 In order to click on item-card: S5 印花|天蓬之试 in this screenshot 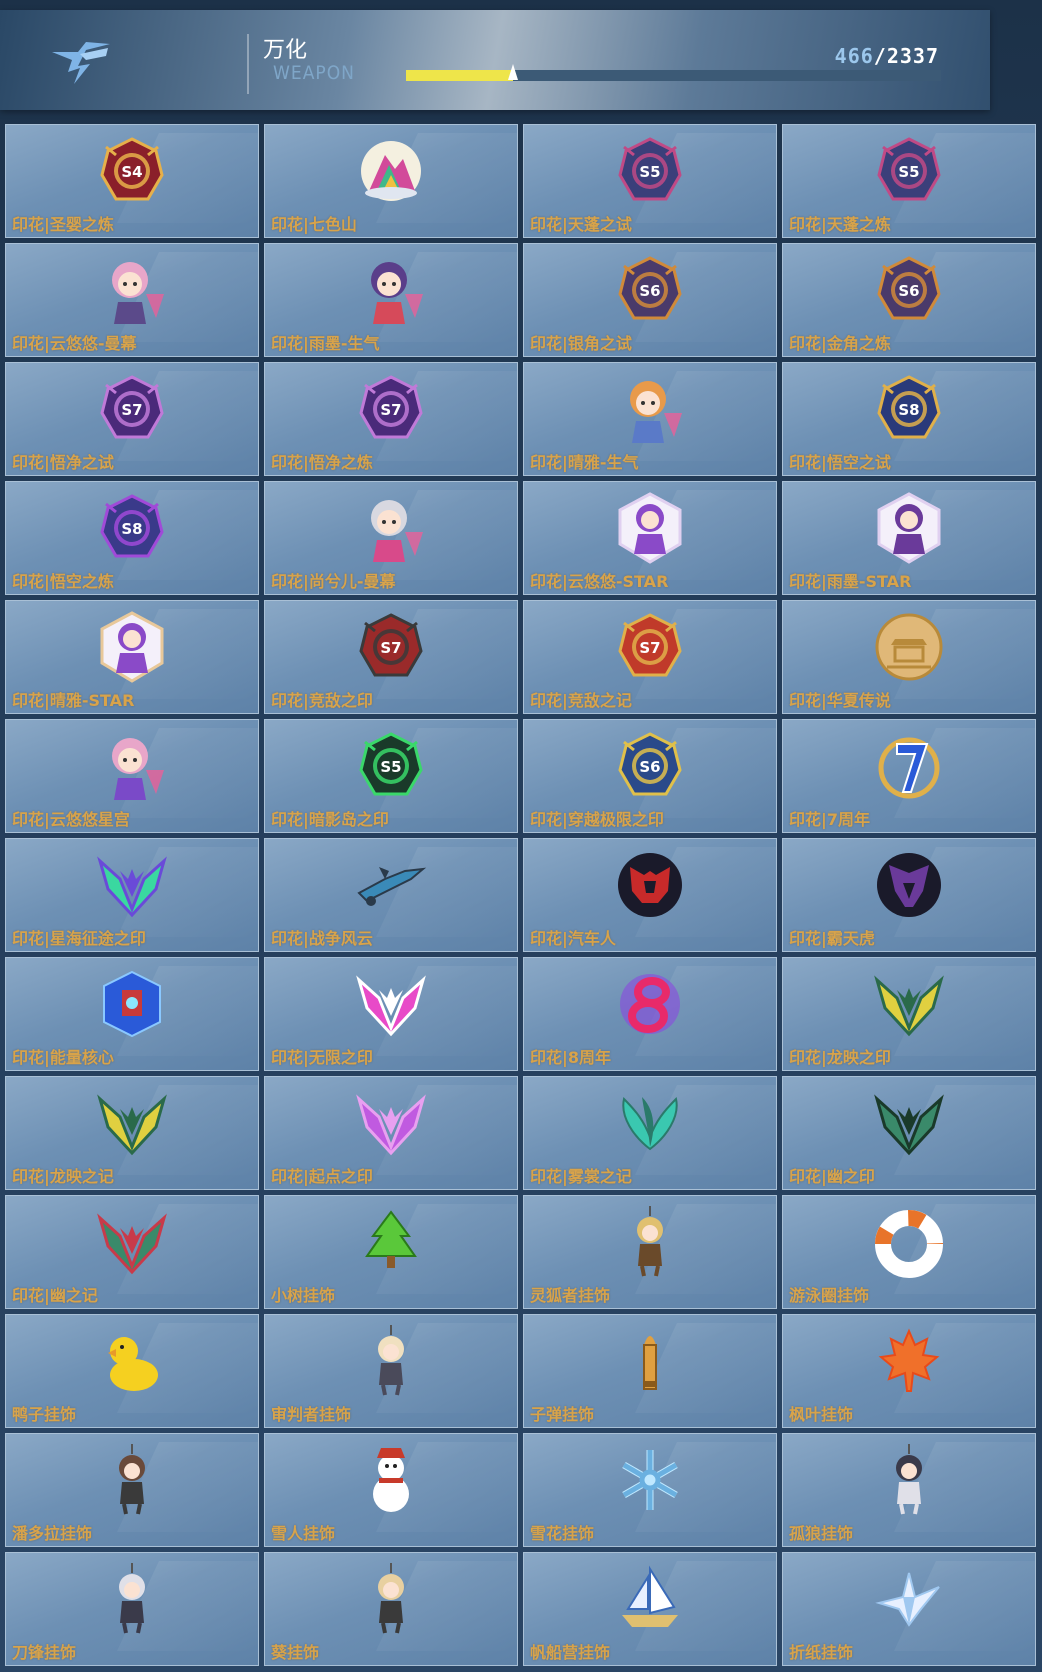, I will do `click(650, 181)`.